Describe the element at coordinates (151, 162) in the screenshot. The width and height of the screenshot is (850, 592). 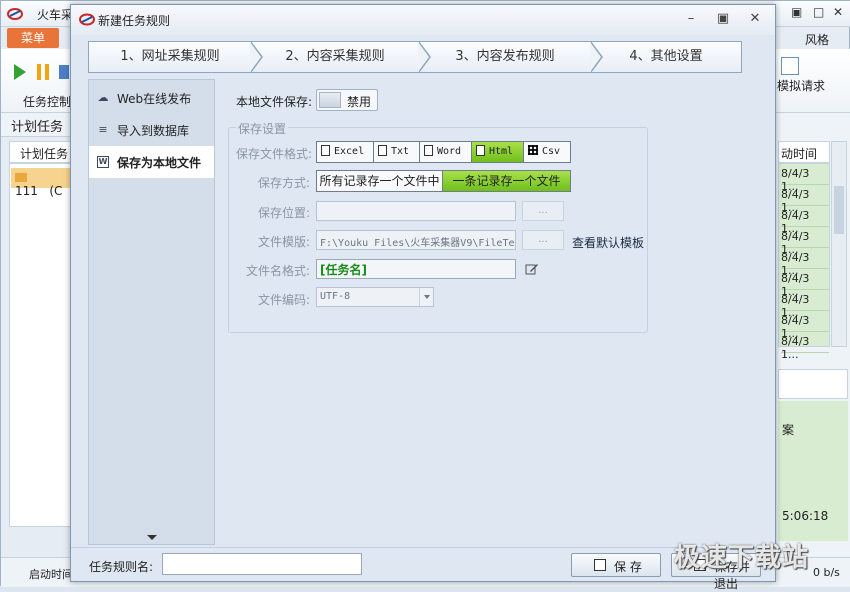
I see `sidebar-item-local-file: W 保存为本地文件` at that location.